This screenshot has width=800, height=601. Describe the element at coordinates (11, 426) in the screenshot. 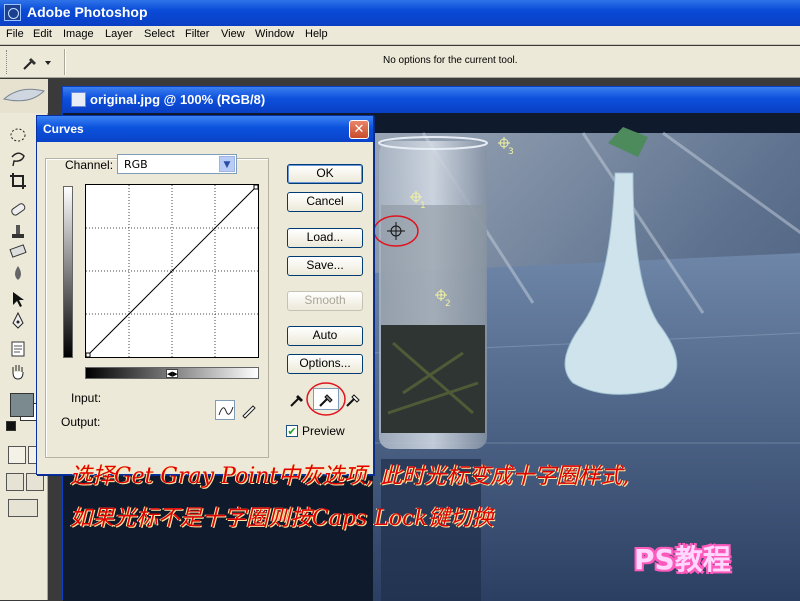

I see `default-colors-icon` at that location.